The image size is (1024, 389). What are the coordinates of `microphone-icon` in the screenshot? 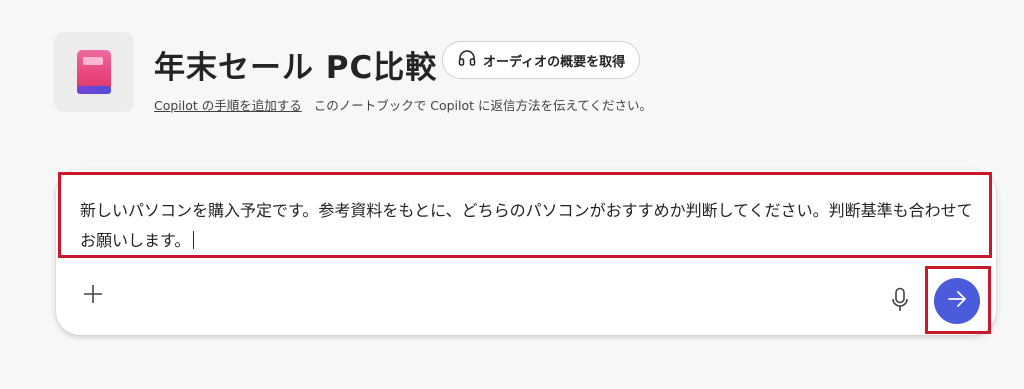 It's located at (900, 302).